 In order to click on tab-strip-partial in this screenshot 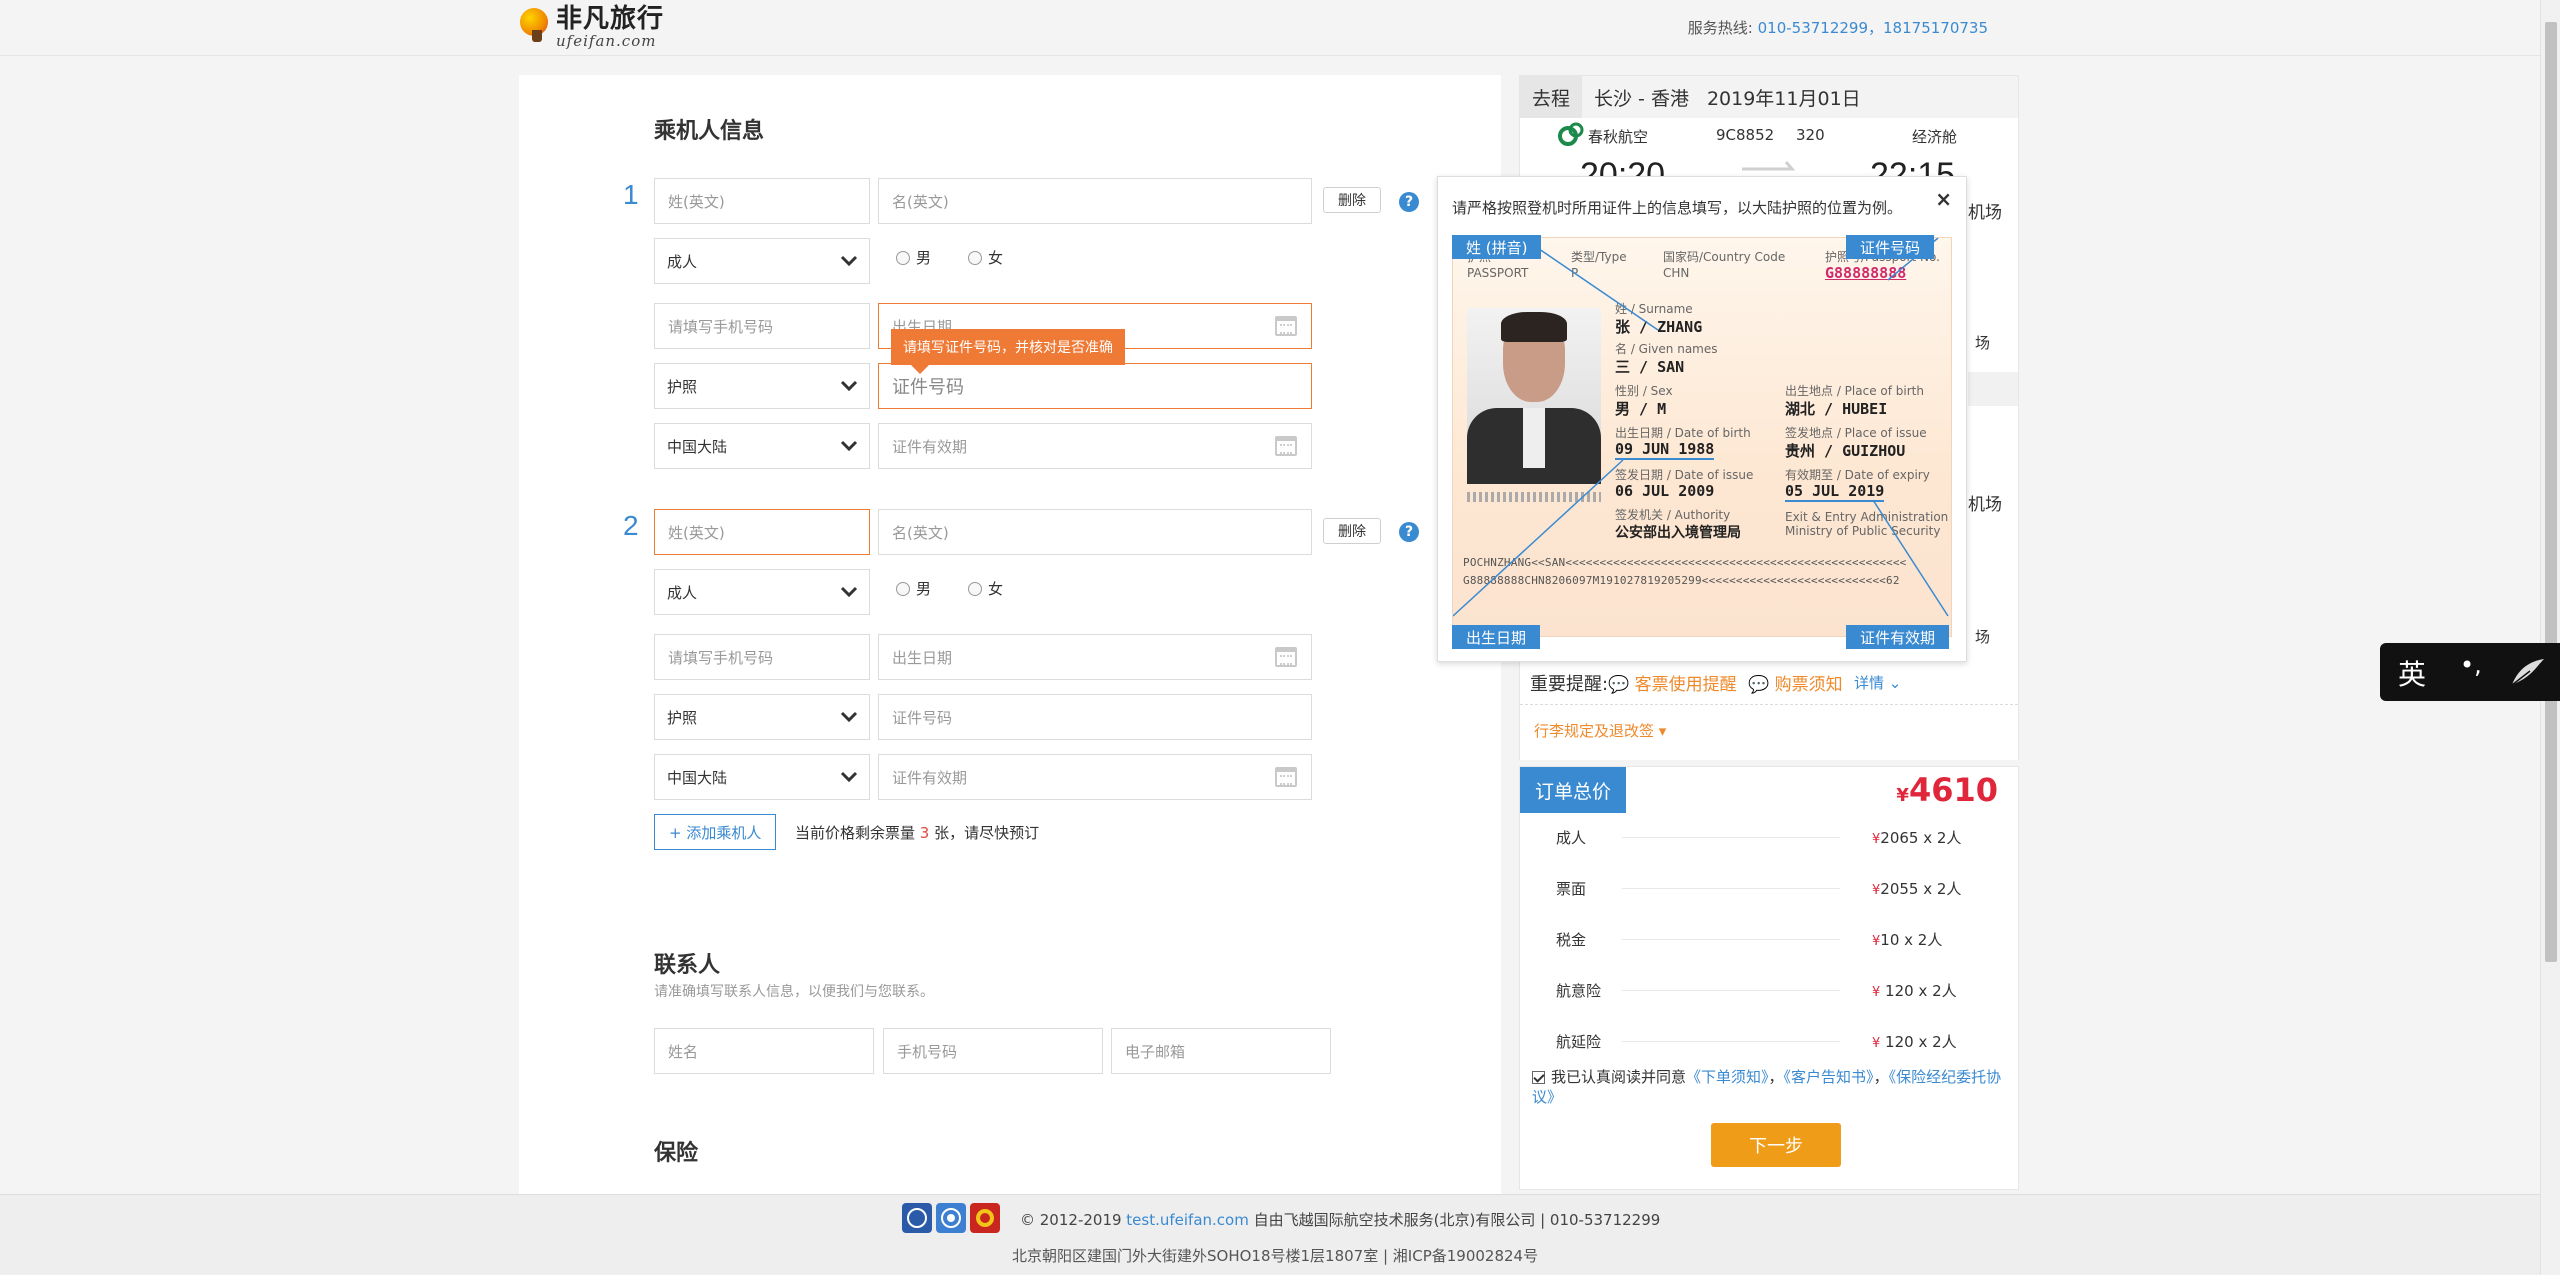, I will do `click(1993, 389)`.